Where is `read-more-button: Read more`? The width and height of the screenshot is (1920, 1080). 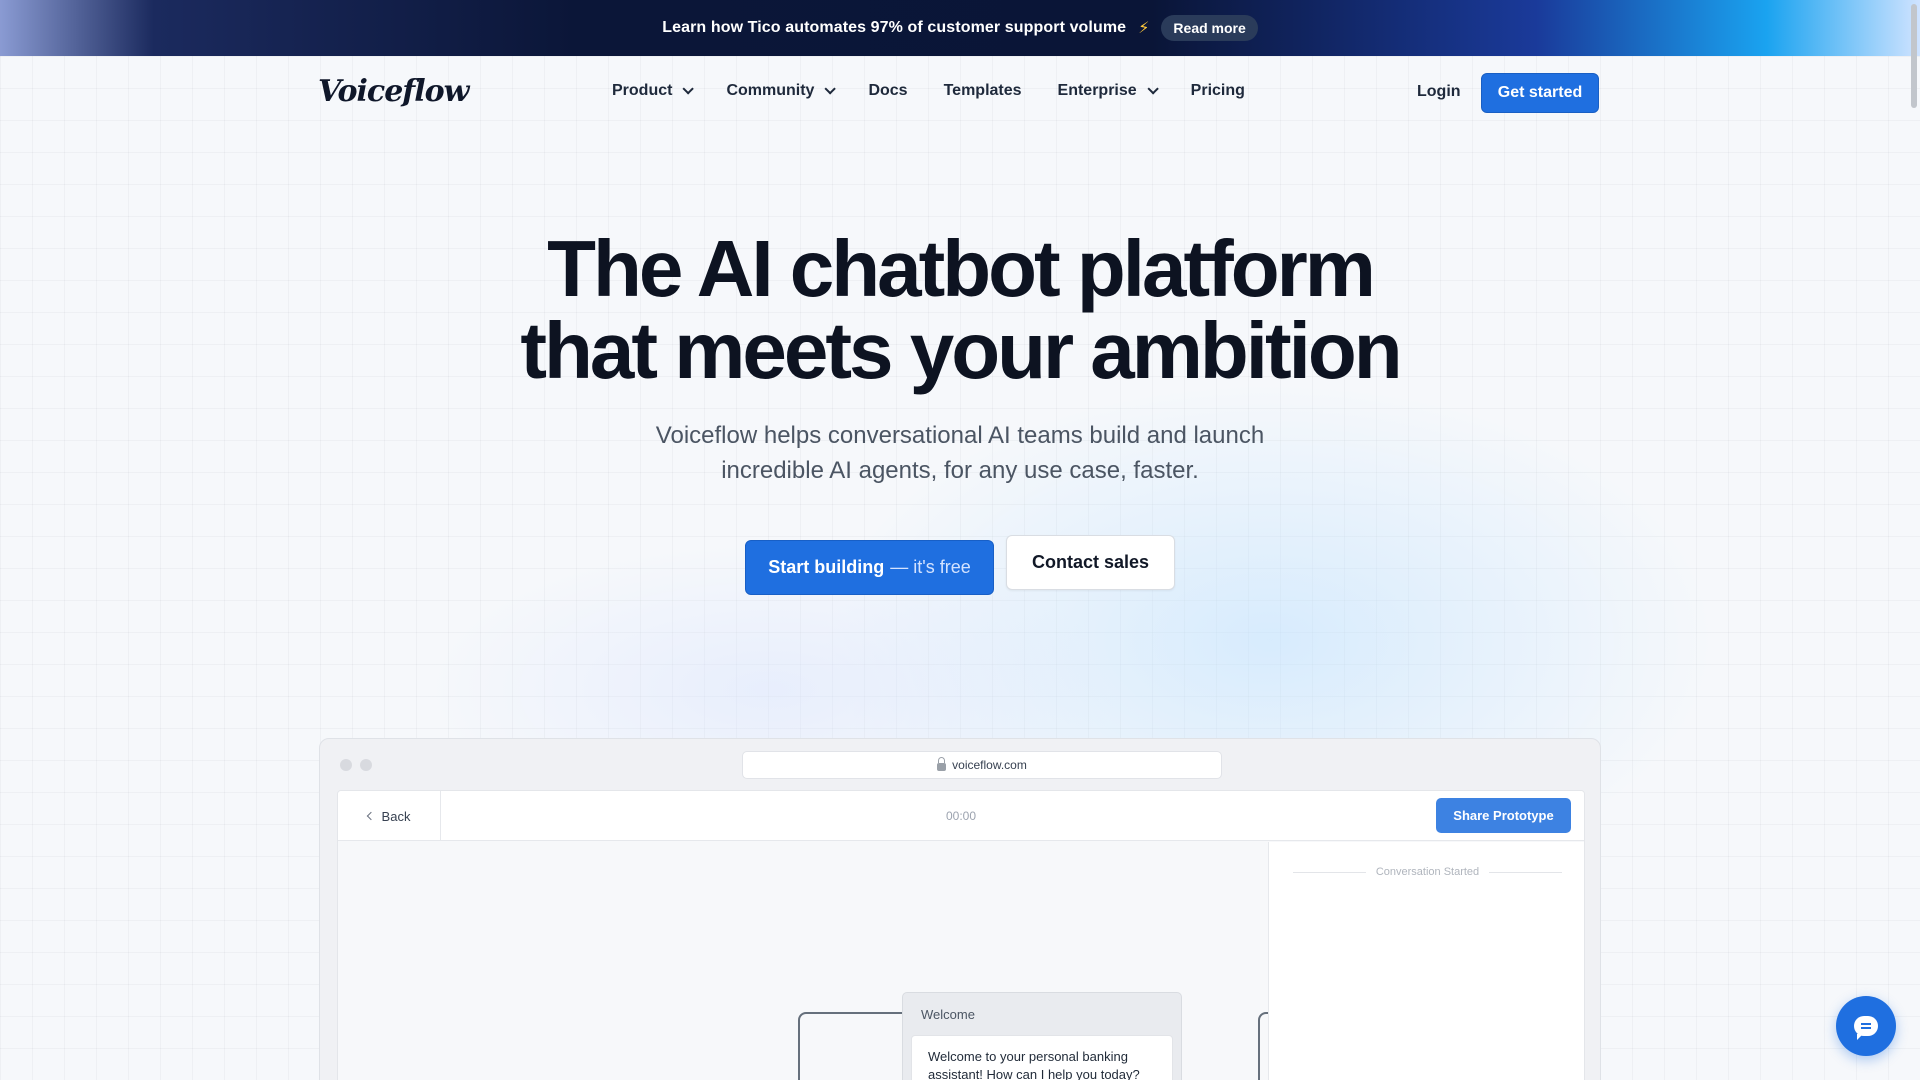
read-more-button: Read more is located at coordinates (1209, 28).